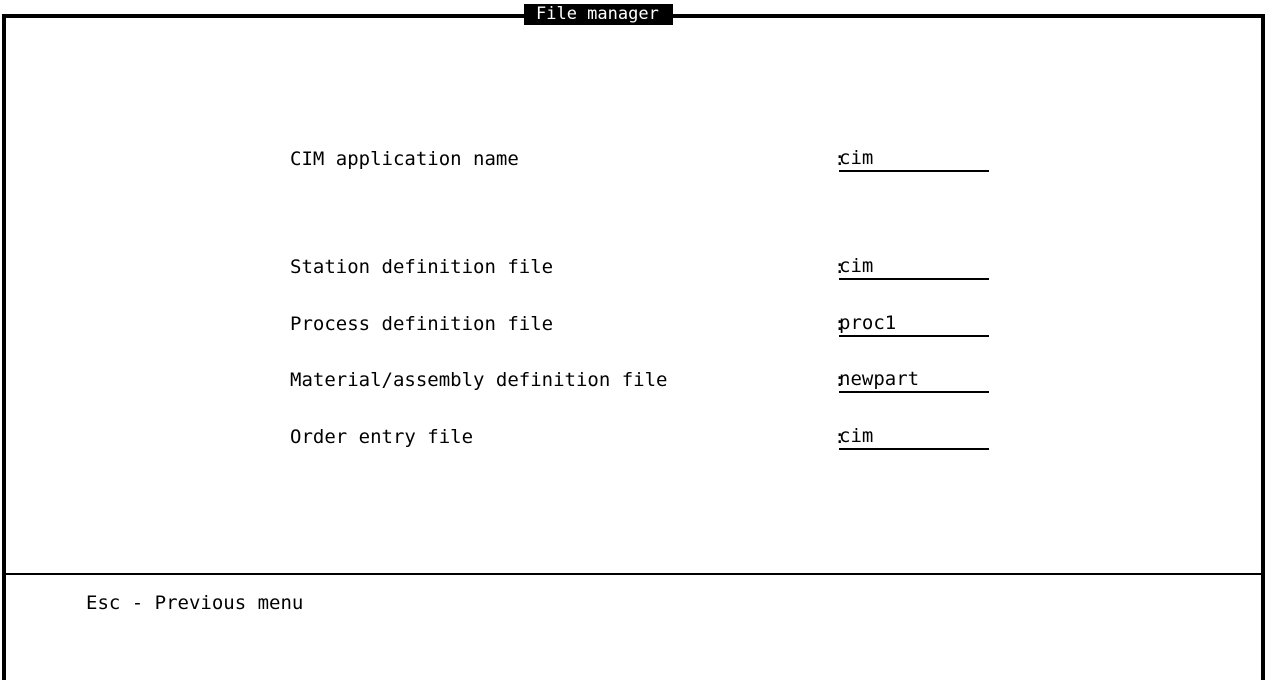 This screenshot has height=680, width=1269. I want to click on station-definition-file-label: Station definition file, so click(422, 267).